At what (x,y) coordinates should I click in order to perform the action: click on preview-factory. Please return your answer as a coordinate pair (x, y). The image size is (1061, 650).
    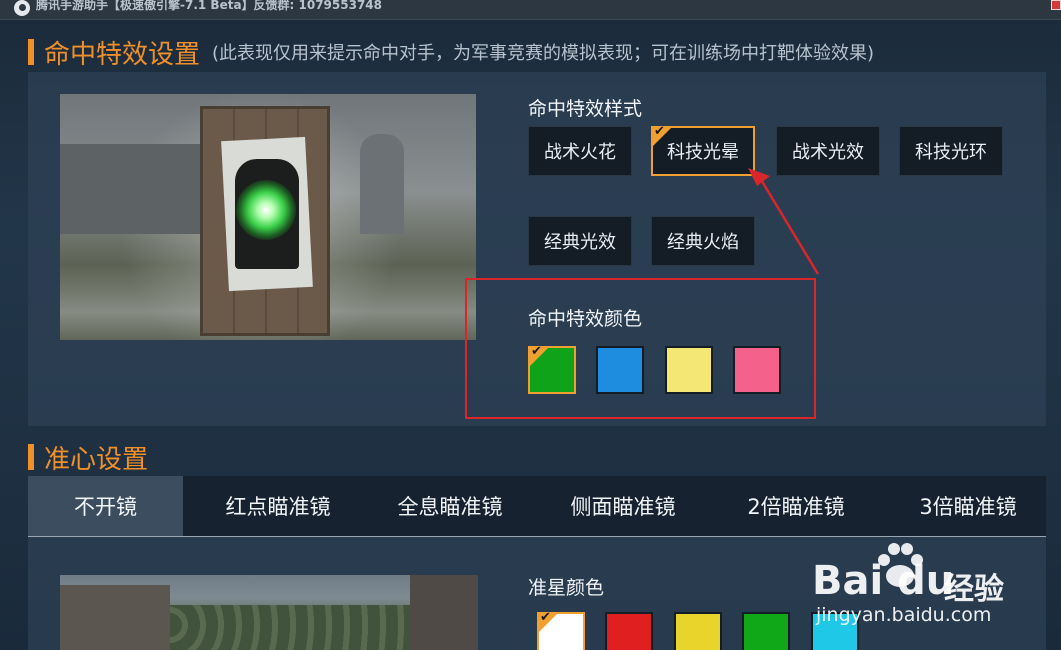
    Looking at the image, I should click on (135, 189).